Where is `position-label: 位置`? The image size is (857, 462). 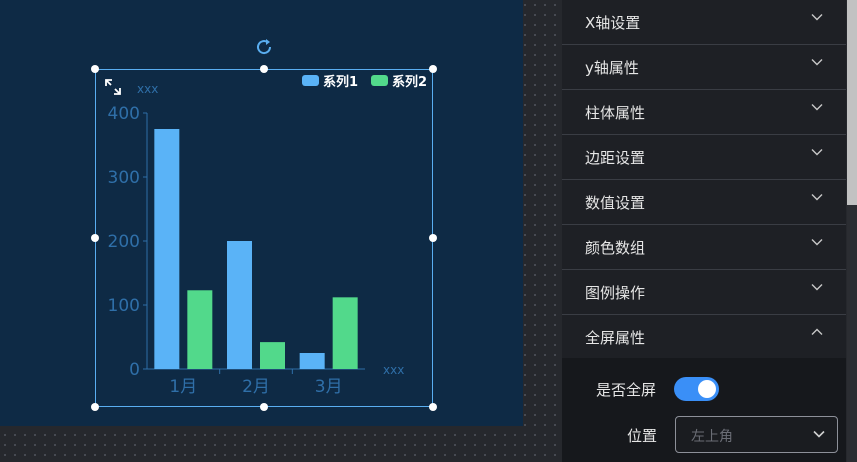
position-label: 位置 is located at coordinates (642, 436).